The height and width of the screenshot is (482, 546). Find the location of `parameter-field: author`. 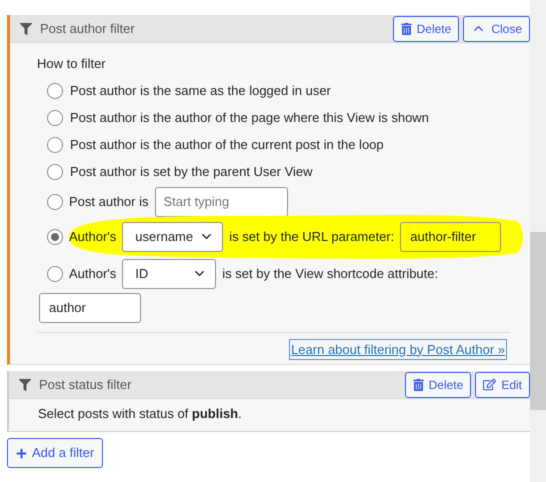

parameter-field: author is located at coordinates (90, 307).